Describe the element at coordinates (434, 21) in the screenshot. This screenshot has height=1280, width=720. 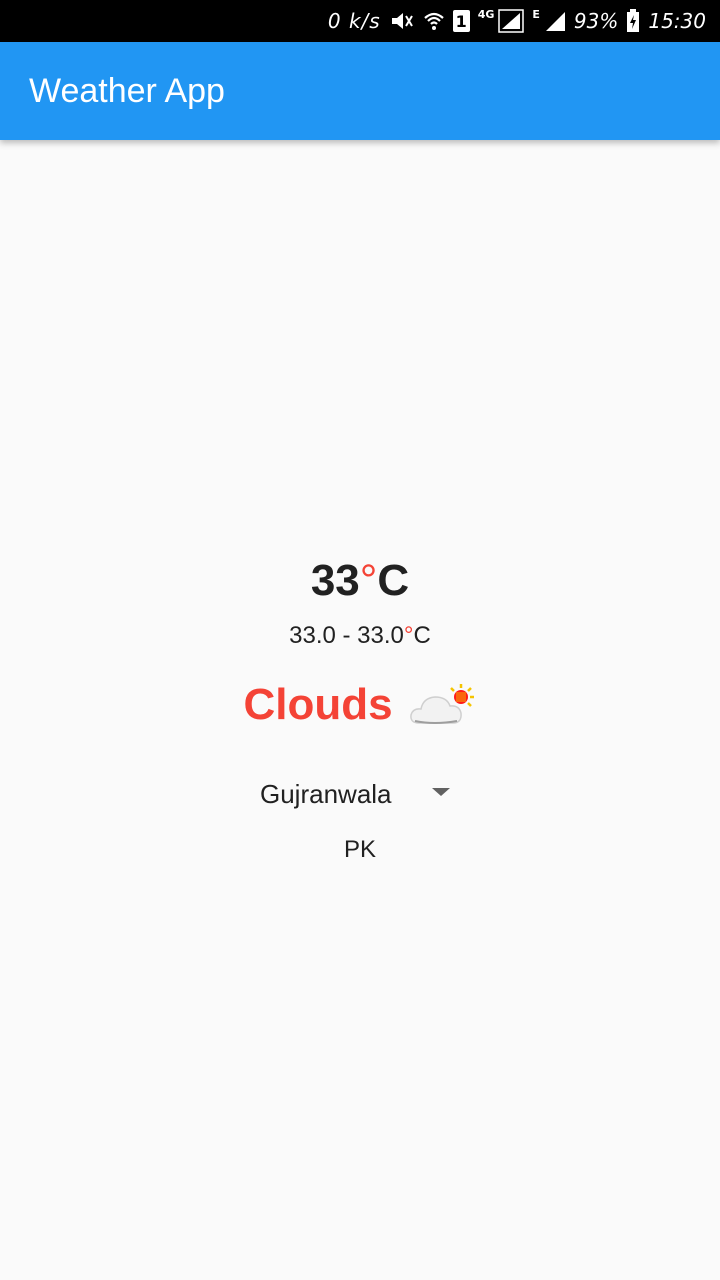
I see `wifi-icon` at that location.